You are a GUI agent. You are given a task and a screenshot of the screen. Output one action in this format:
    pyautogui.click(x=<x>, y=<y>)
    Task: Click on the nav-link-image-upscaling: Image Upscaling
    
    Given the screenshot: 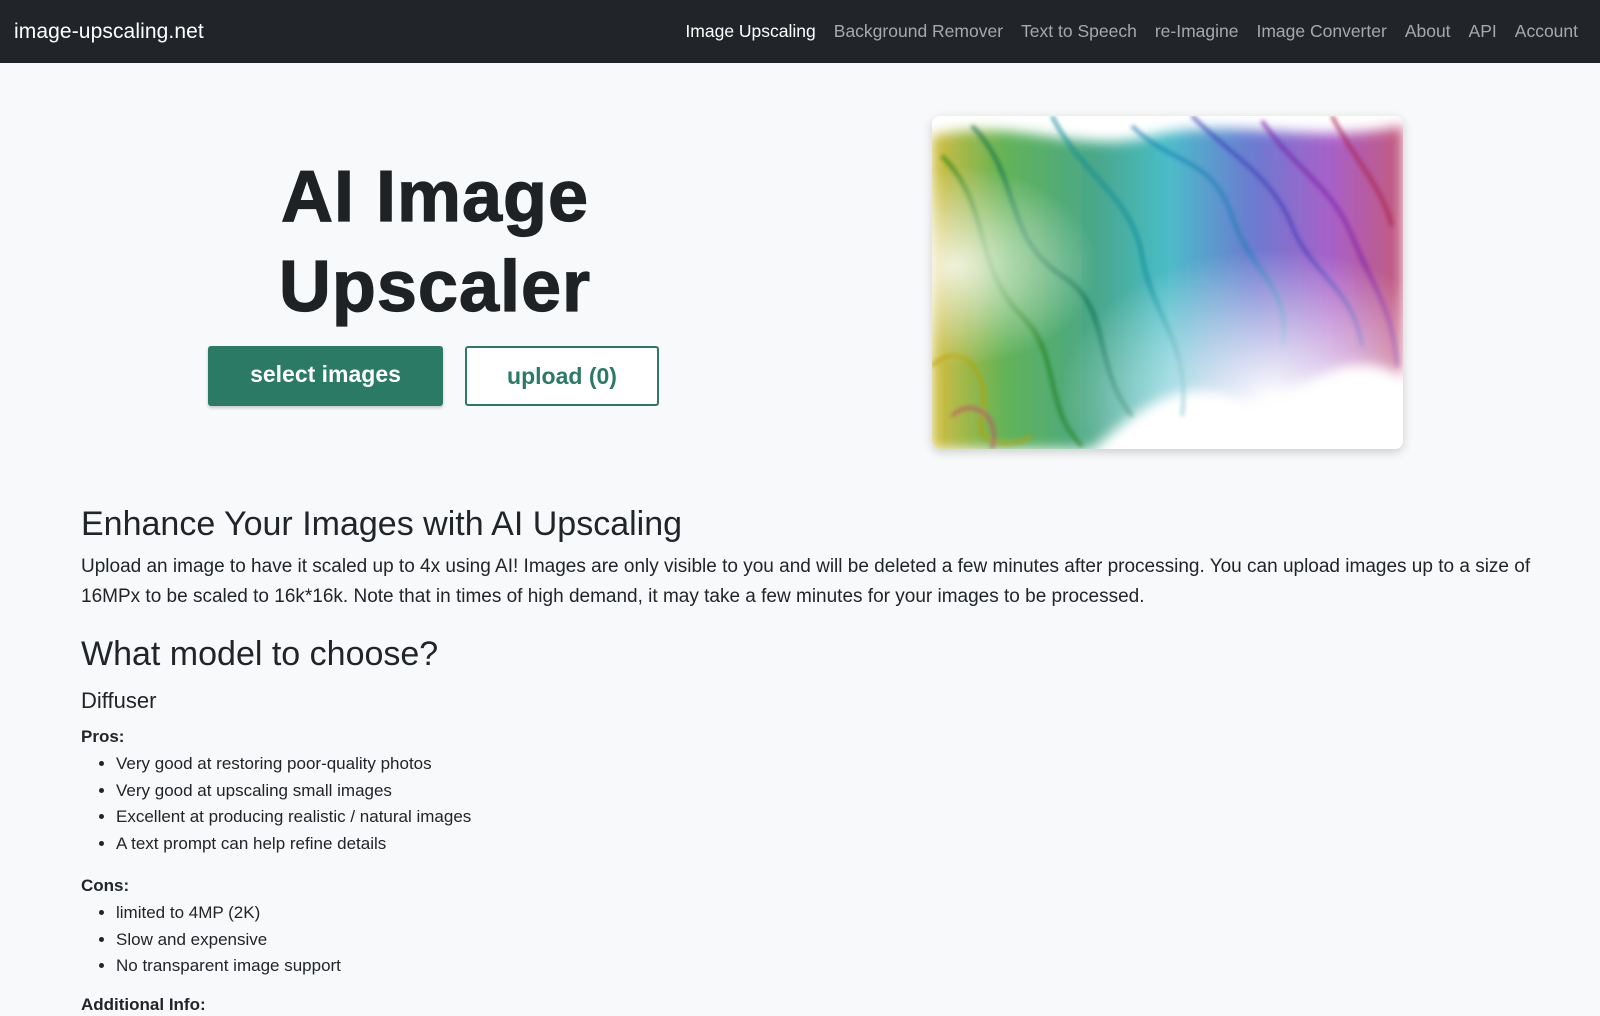 What is the action you would take?
    pyautogui.click(x=750, y=31)
    